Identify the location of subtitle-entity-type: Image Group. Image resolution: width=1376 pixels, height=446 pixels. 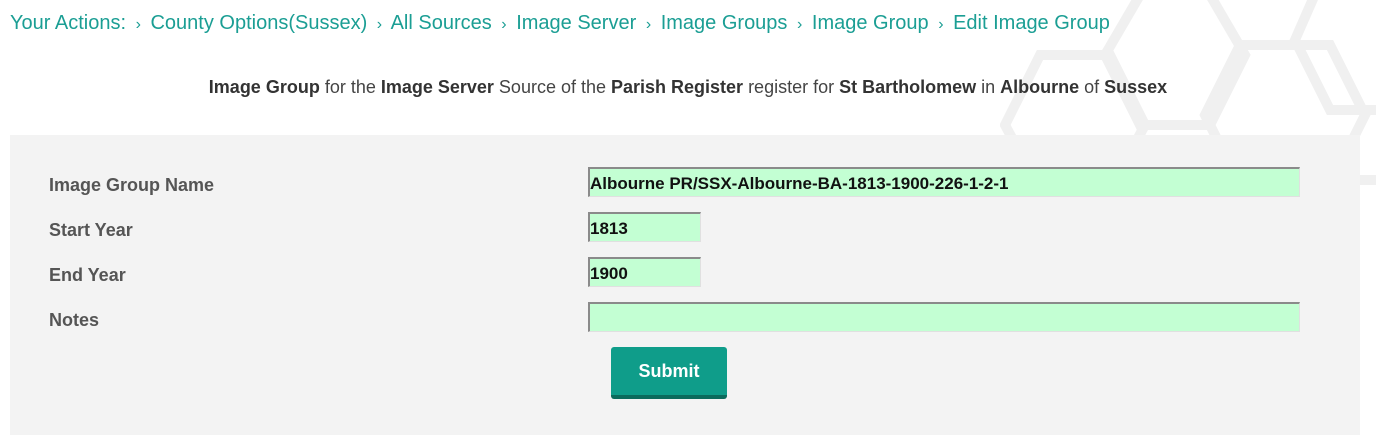
(264, 87).